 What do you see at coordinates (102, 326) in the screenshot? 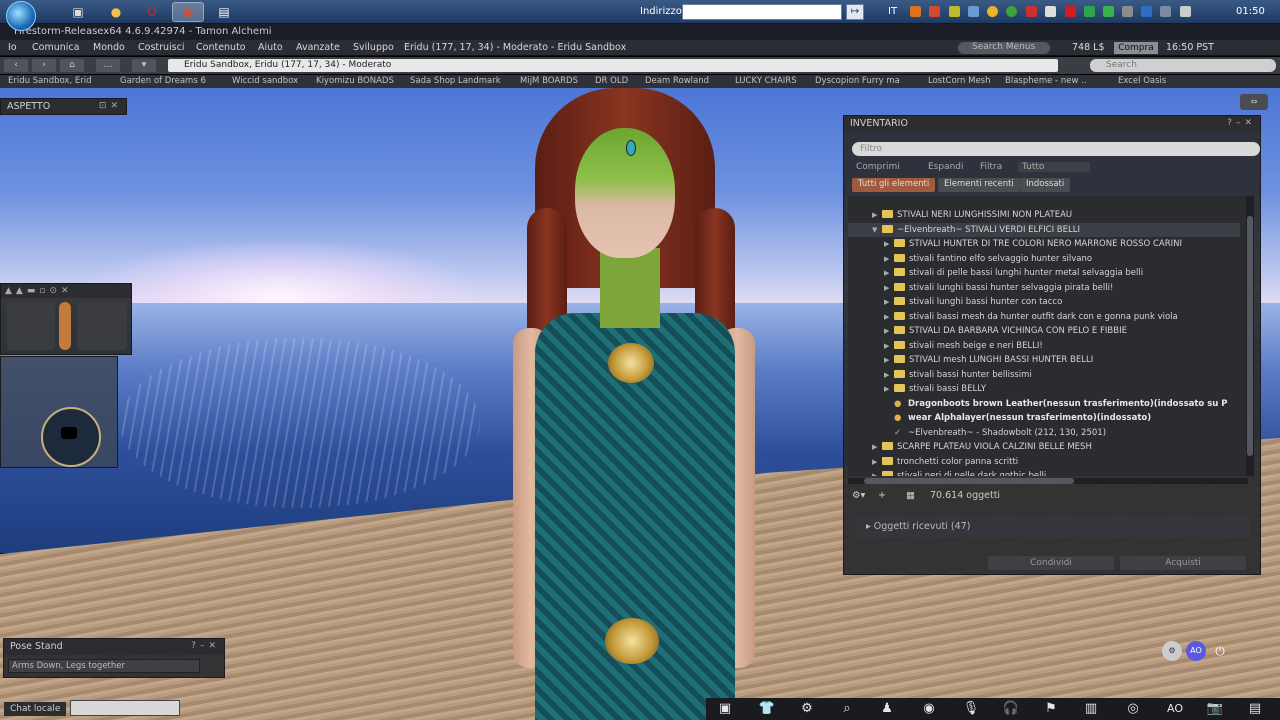
I see `pan-joystick` at bounding box center [102, 326].